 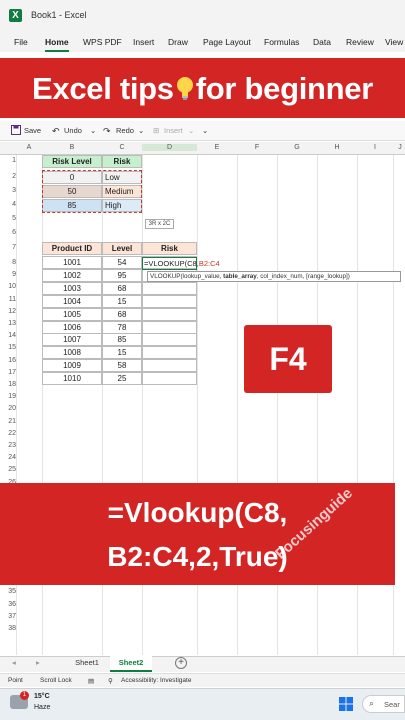 I want to click on row-header: 6, so click(x=8, y=232).